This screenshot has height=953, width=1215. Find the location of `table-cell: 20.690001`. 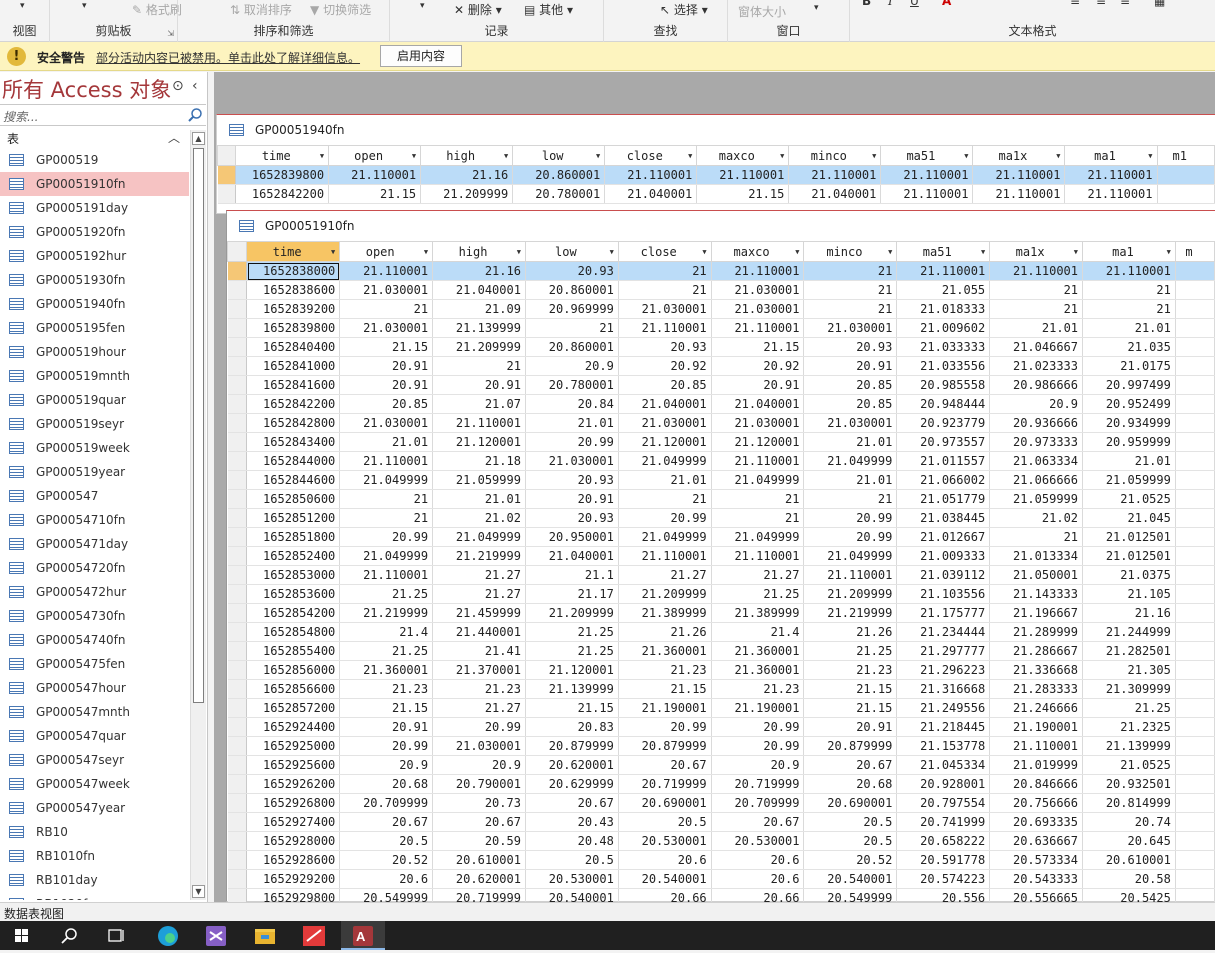

table-cell: 20.690001 is located at coordinates (850, 803).